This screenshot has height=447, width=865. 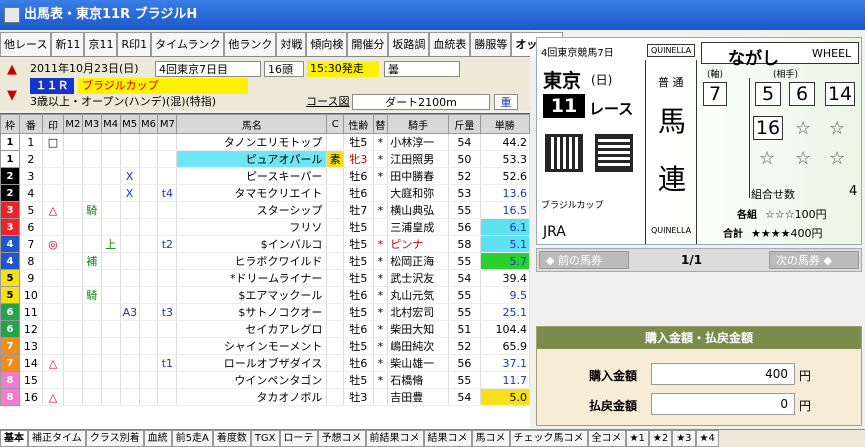 What do you see at coordinates (265, 397) in the screenshot?
I see `table-row: 8 16 △ タカオノボル 牡3 吉田豊 54 5.0` at bounding box center [265, 397].